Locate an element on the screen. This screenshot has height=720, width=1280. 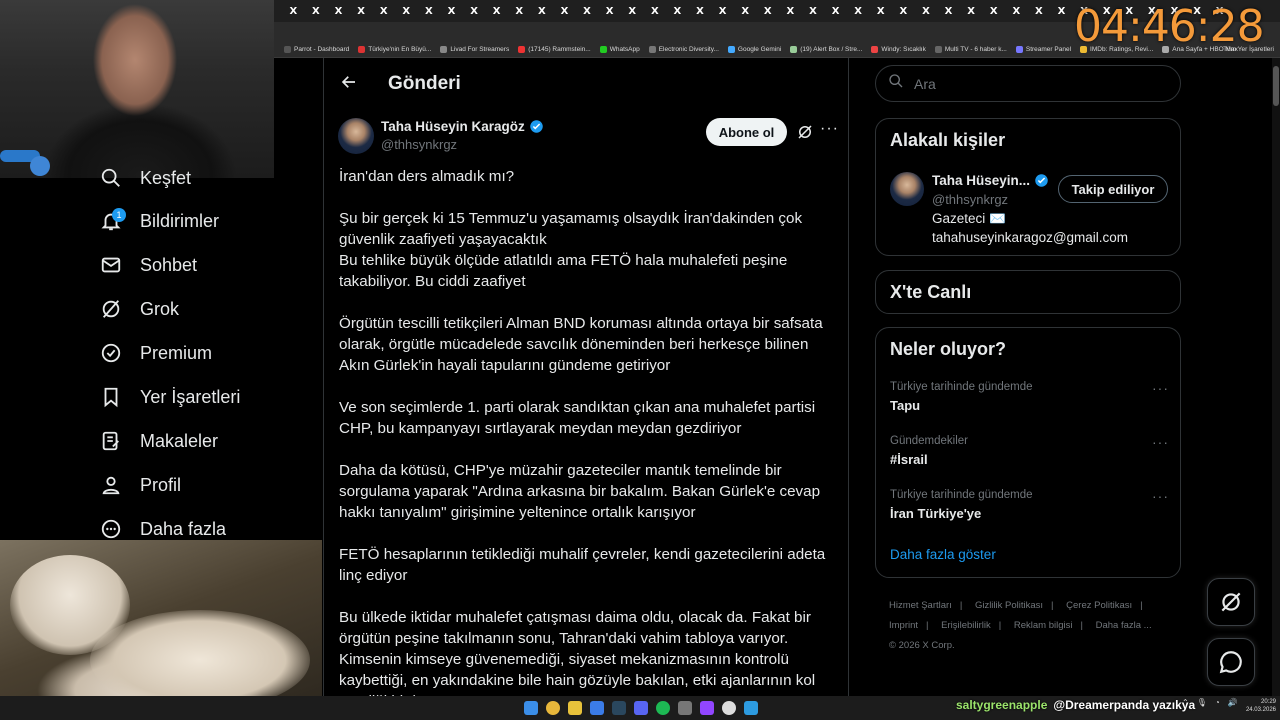
obs-icon is located at coordinates (729, 708).